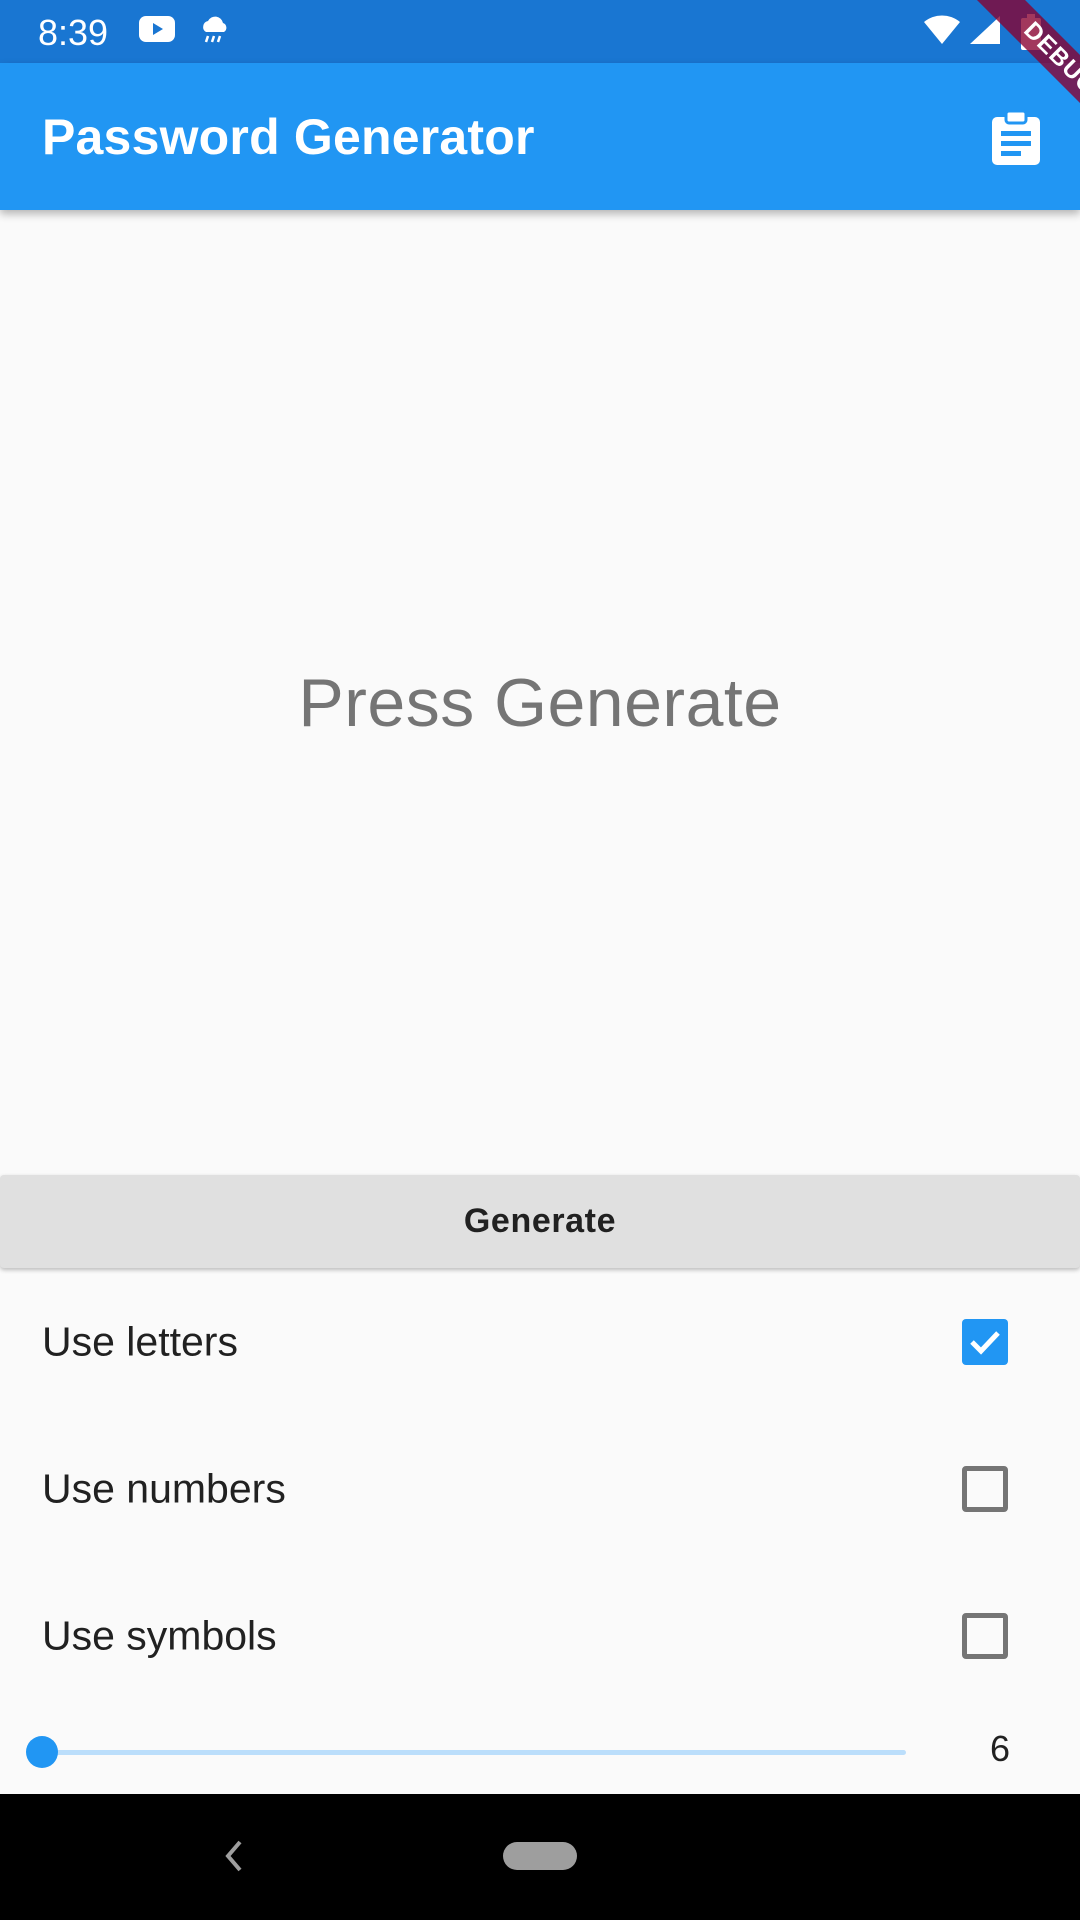 Image resolution: width=1080 pixels, height=1920 pixels. Describe the element at coordinates (540, 1341) in the screenshot. I see `option-row-letters: Use letters` at that location.